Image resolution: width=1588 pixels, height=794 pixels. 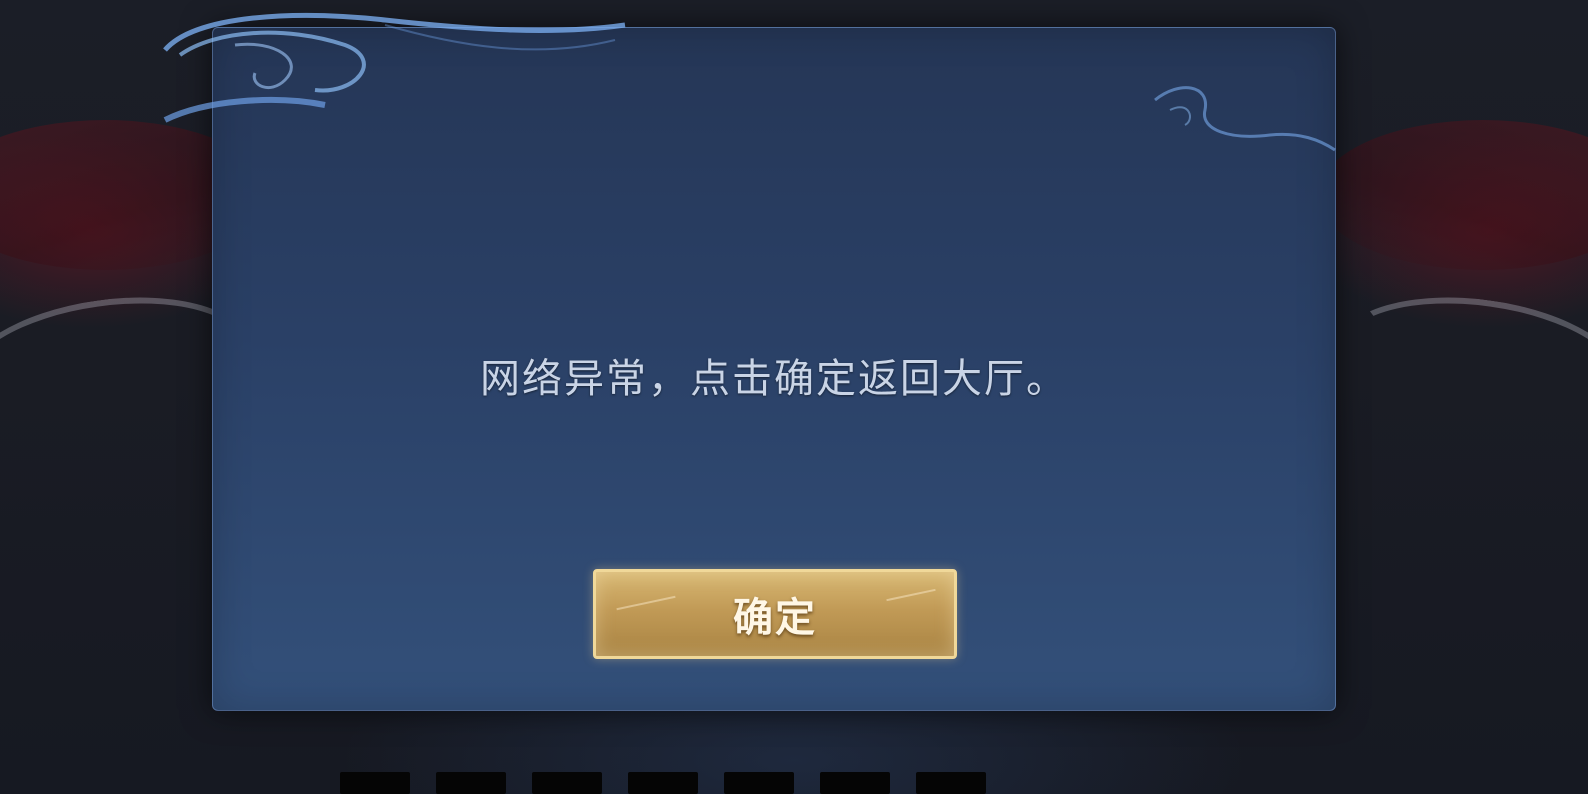 What do you see at coordinates (775, 618) in the screenshot?
I see `confirm-button-label: 确定` at bounding box center [775, 618].